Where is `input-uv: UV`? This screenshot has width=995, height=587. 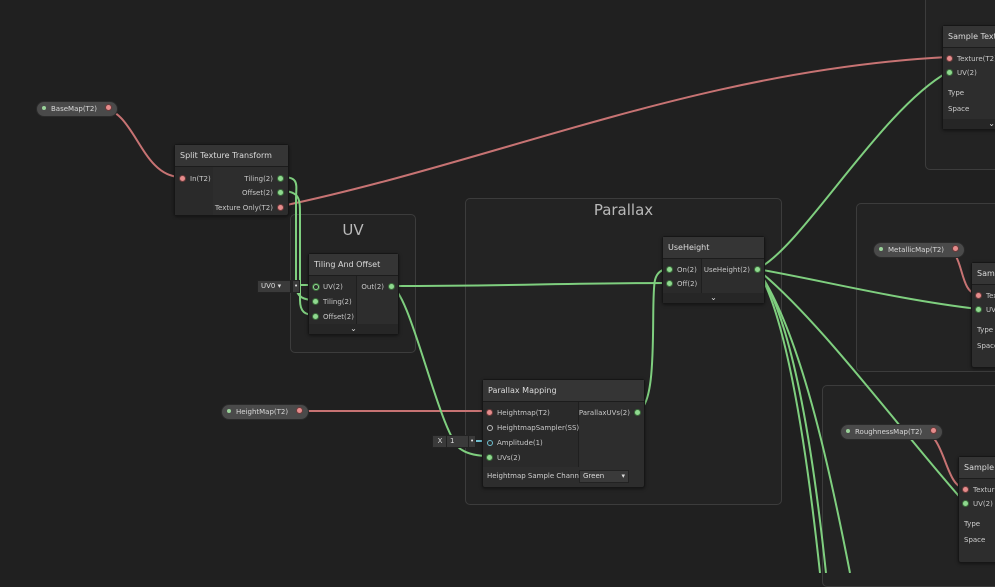
input-uv: UV is located at coordinates (985, 310).